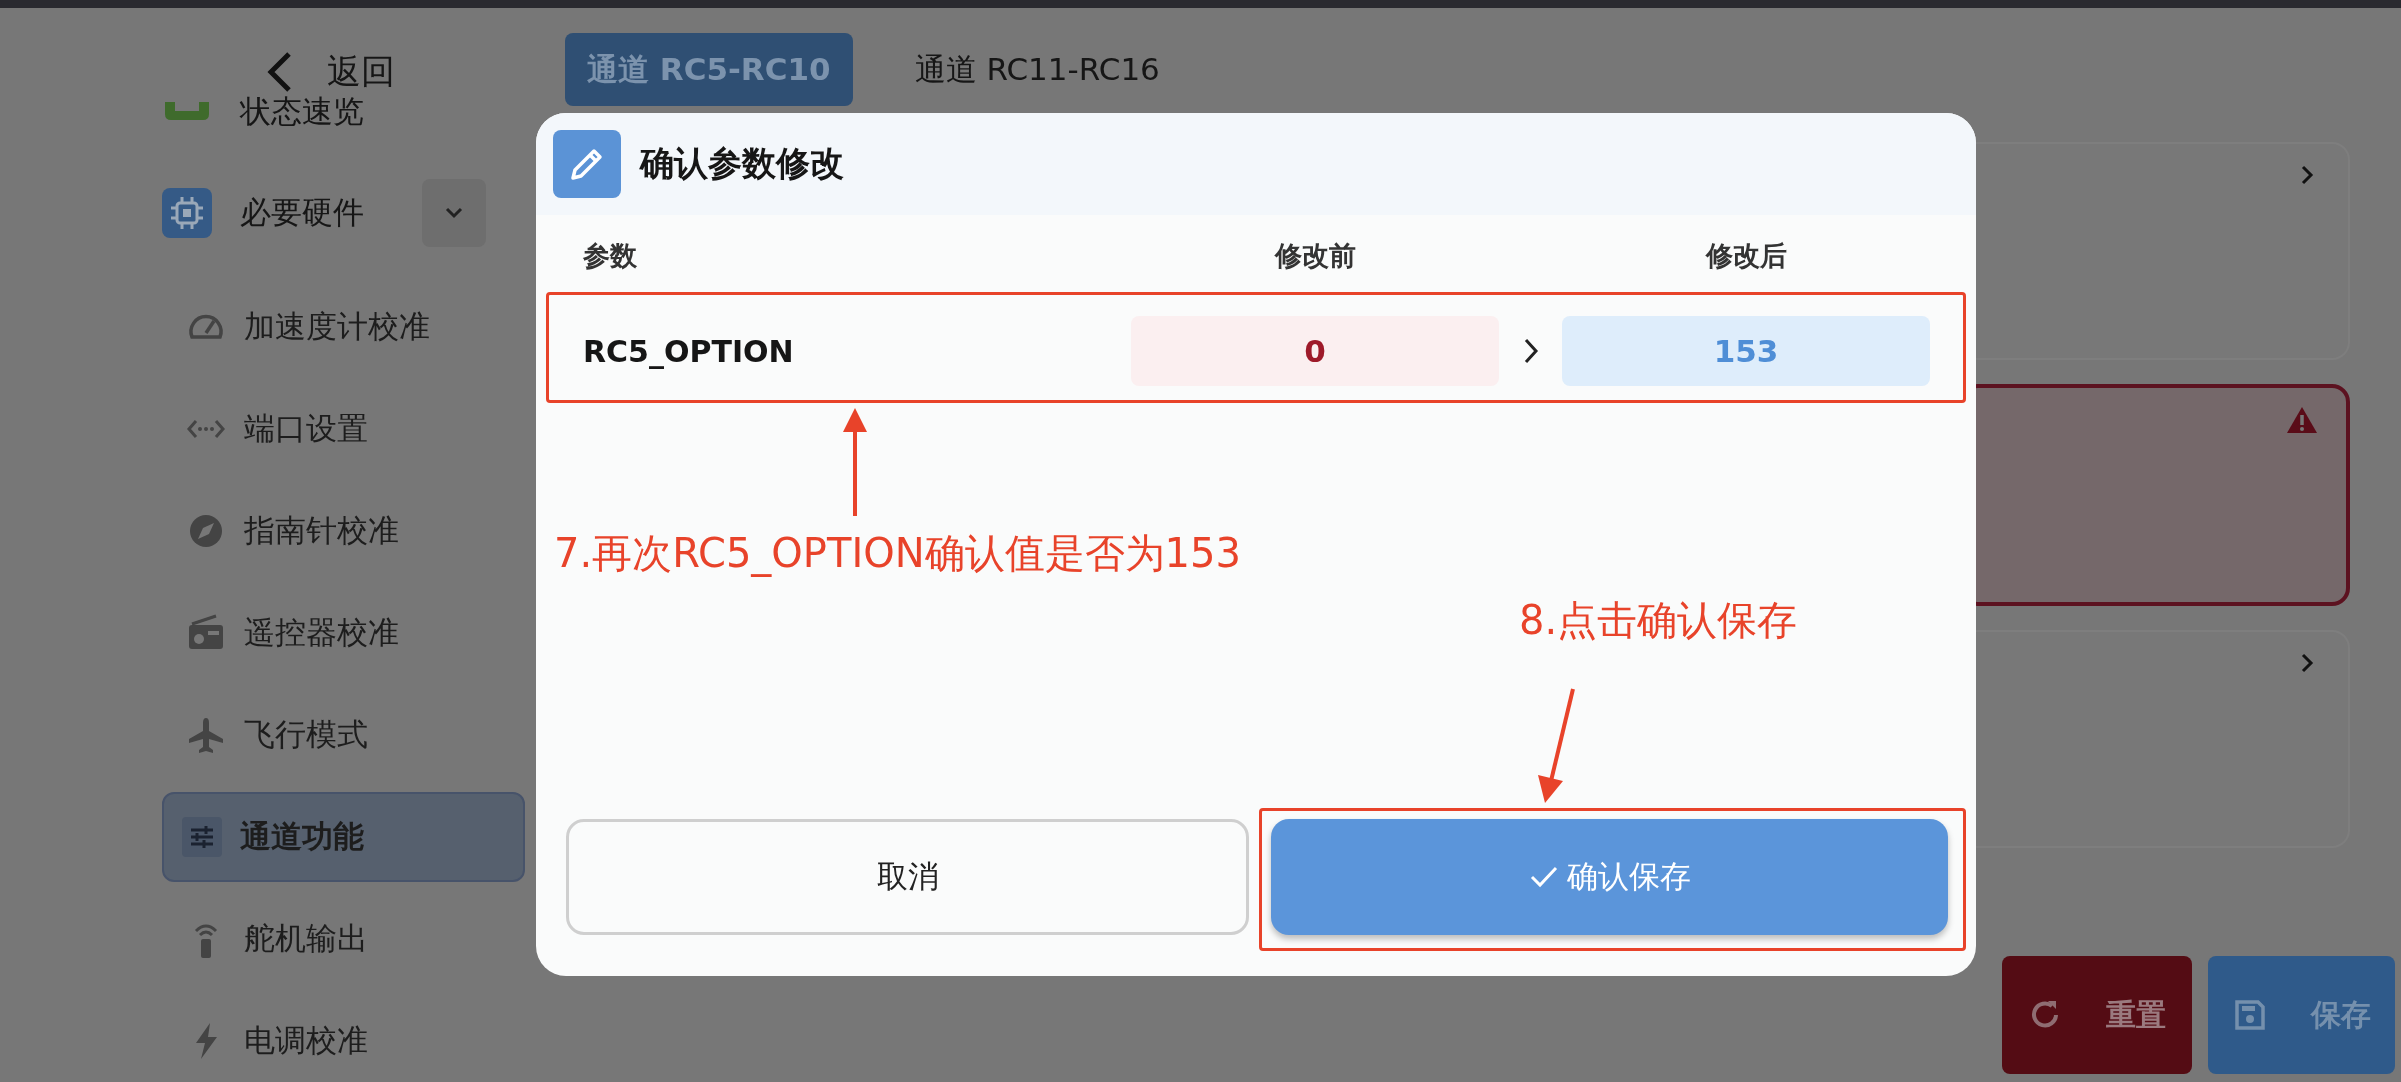  I want to click on column-header: 修改后, so click(1746, 255).